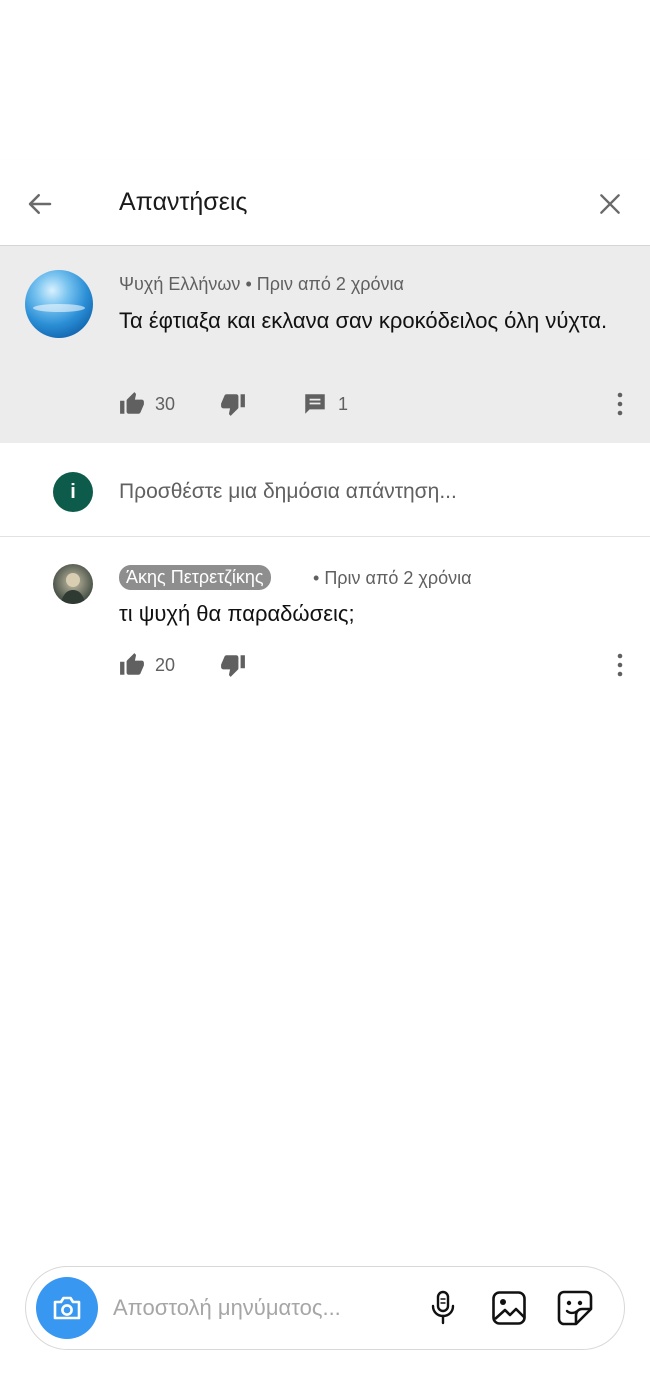 The height and width of the screenshot is (1374, 650). Describe the element at coordinates (147, 404) in the screenshot. I see `like-button: 30` at that location.